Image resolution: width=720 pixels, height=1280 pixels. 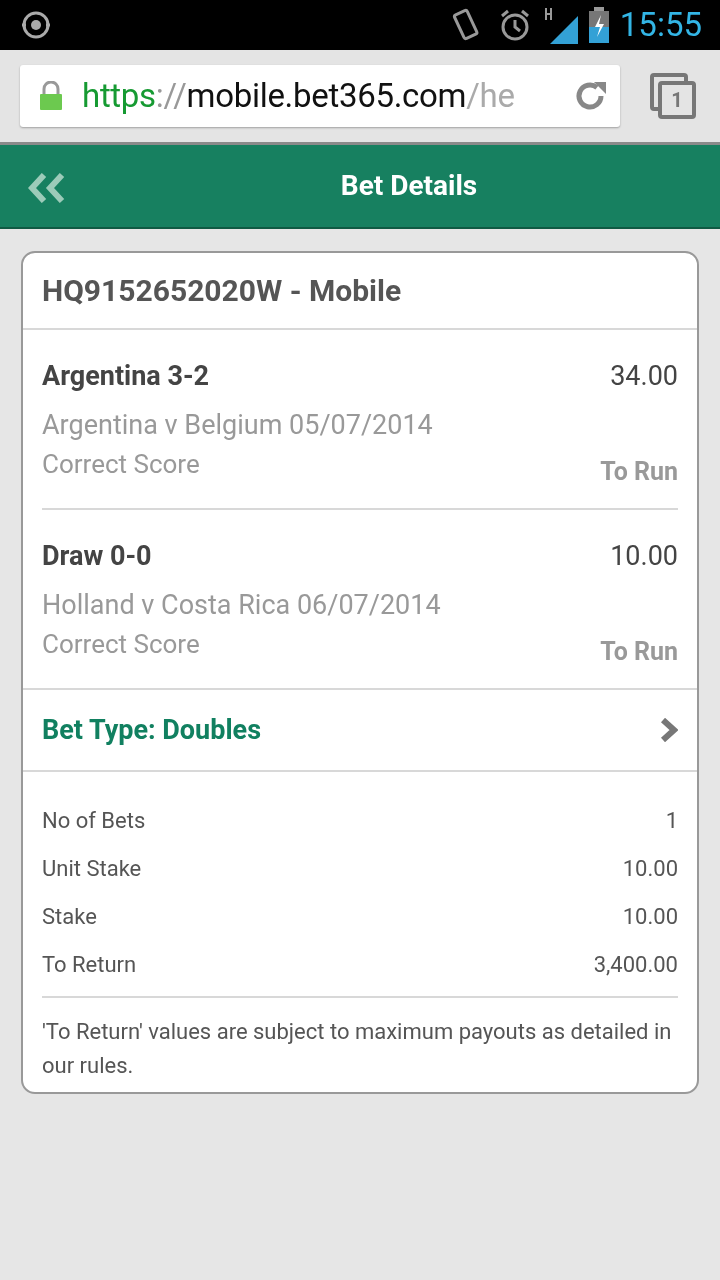 What do you see at coordinates (92, 869) in the screenshot?
I see `summary-label: Unit Stake` at bounding box center [92, 869].